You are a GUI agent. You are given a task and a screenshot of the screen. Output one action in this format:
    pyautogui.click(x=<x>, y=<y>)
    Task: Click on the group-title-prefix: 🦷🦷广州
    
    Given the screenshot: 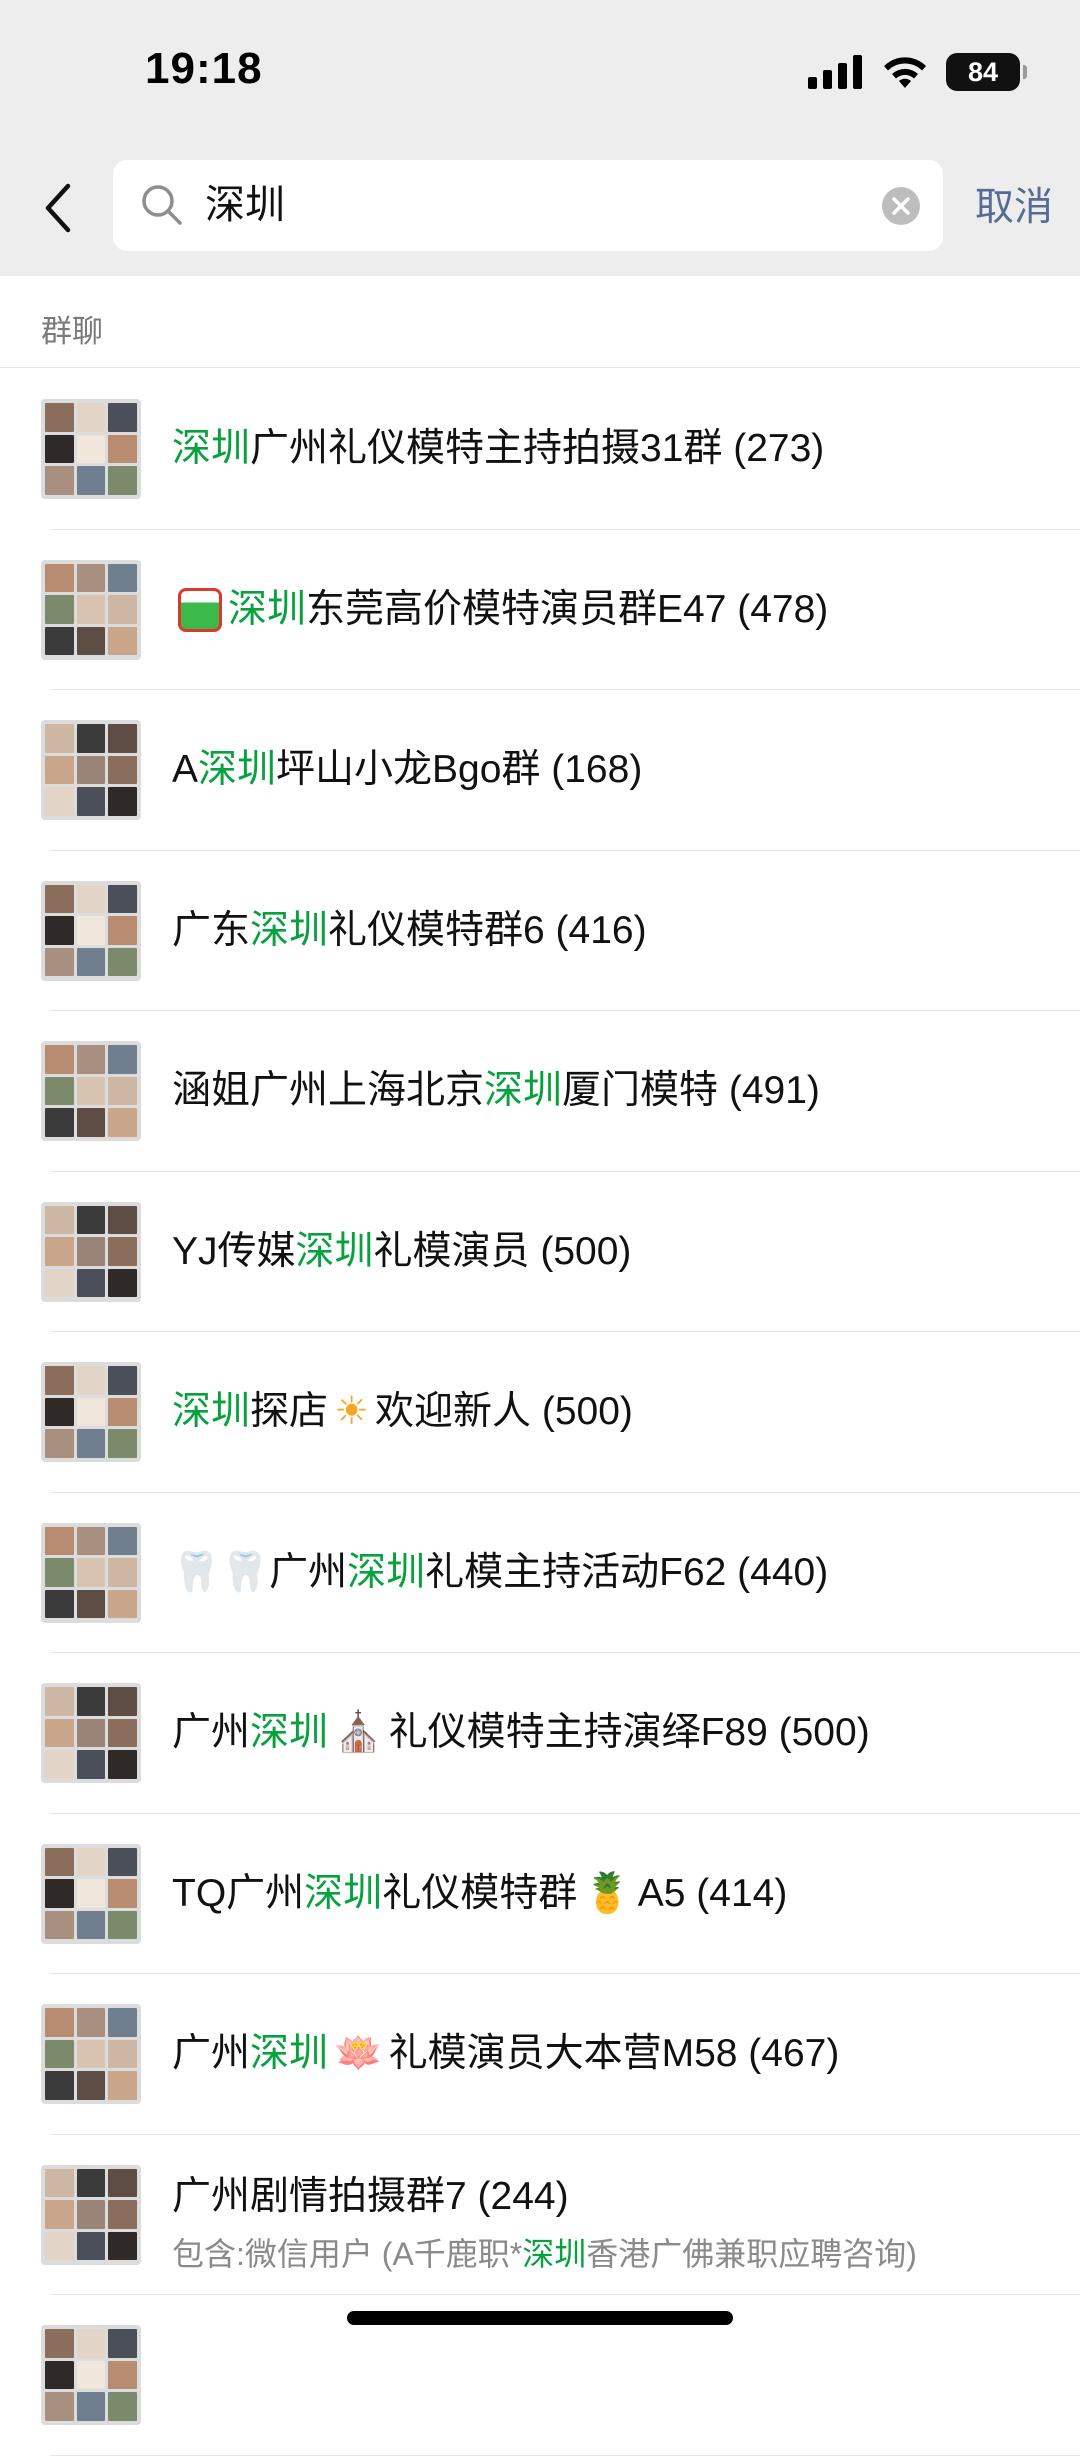 What is the action you would take?
    pyautogui.click(x=260, y=1572)
    